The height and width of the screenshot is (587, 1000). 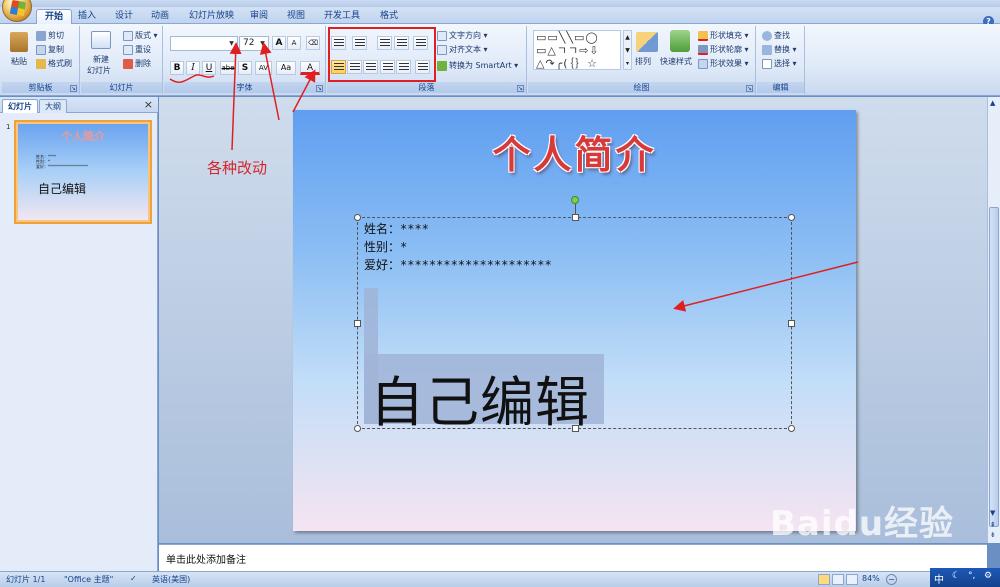 What do you see at coordinates (643, 61) in the screenshot?
I see `arrange-button: 排列` at bounding box center [643, 61].